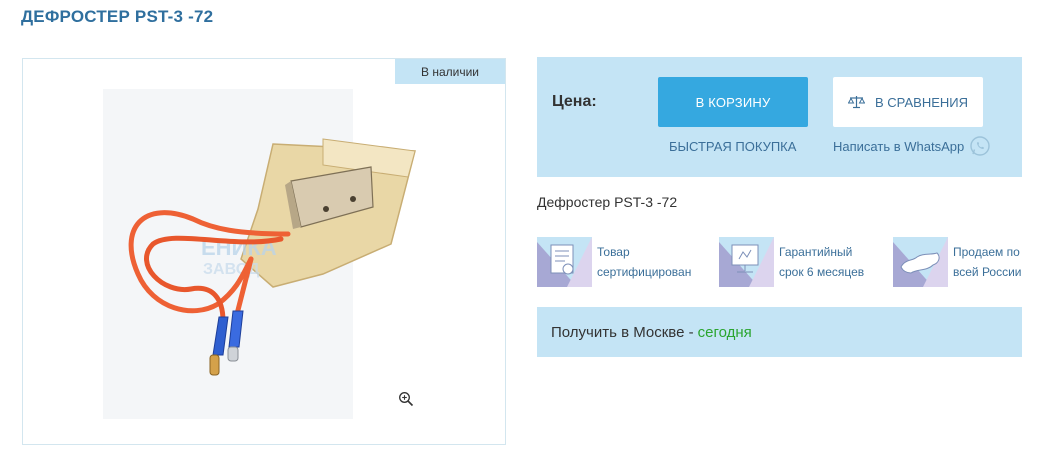 This screenshot has height=467, width=1037. What do you see at coordinates (987, 272) in the screenshot?
I see `feature-line: всей России` at bounding box center [987, 272].